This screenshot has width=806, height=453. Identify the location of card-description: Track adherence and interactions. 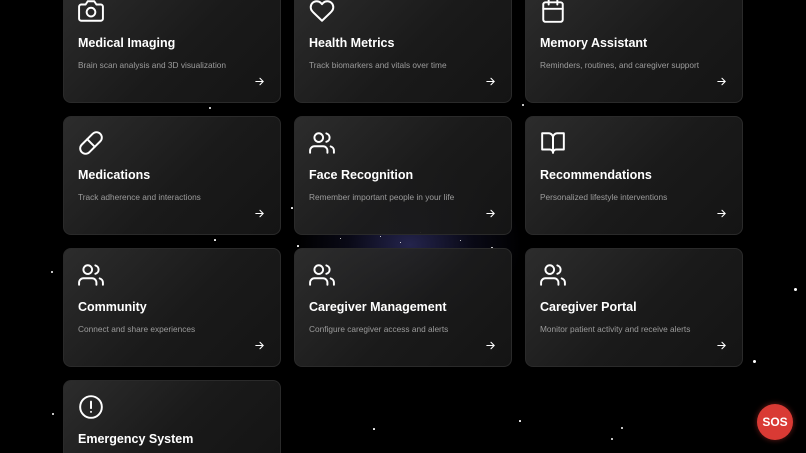
(139, 197).